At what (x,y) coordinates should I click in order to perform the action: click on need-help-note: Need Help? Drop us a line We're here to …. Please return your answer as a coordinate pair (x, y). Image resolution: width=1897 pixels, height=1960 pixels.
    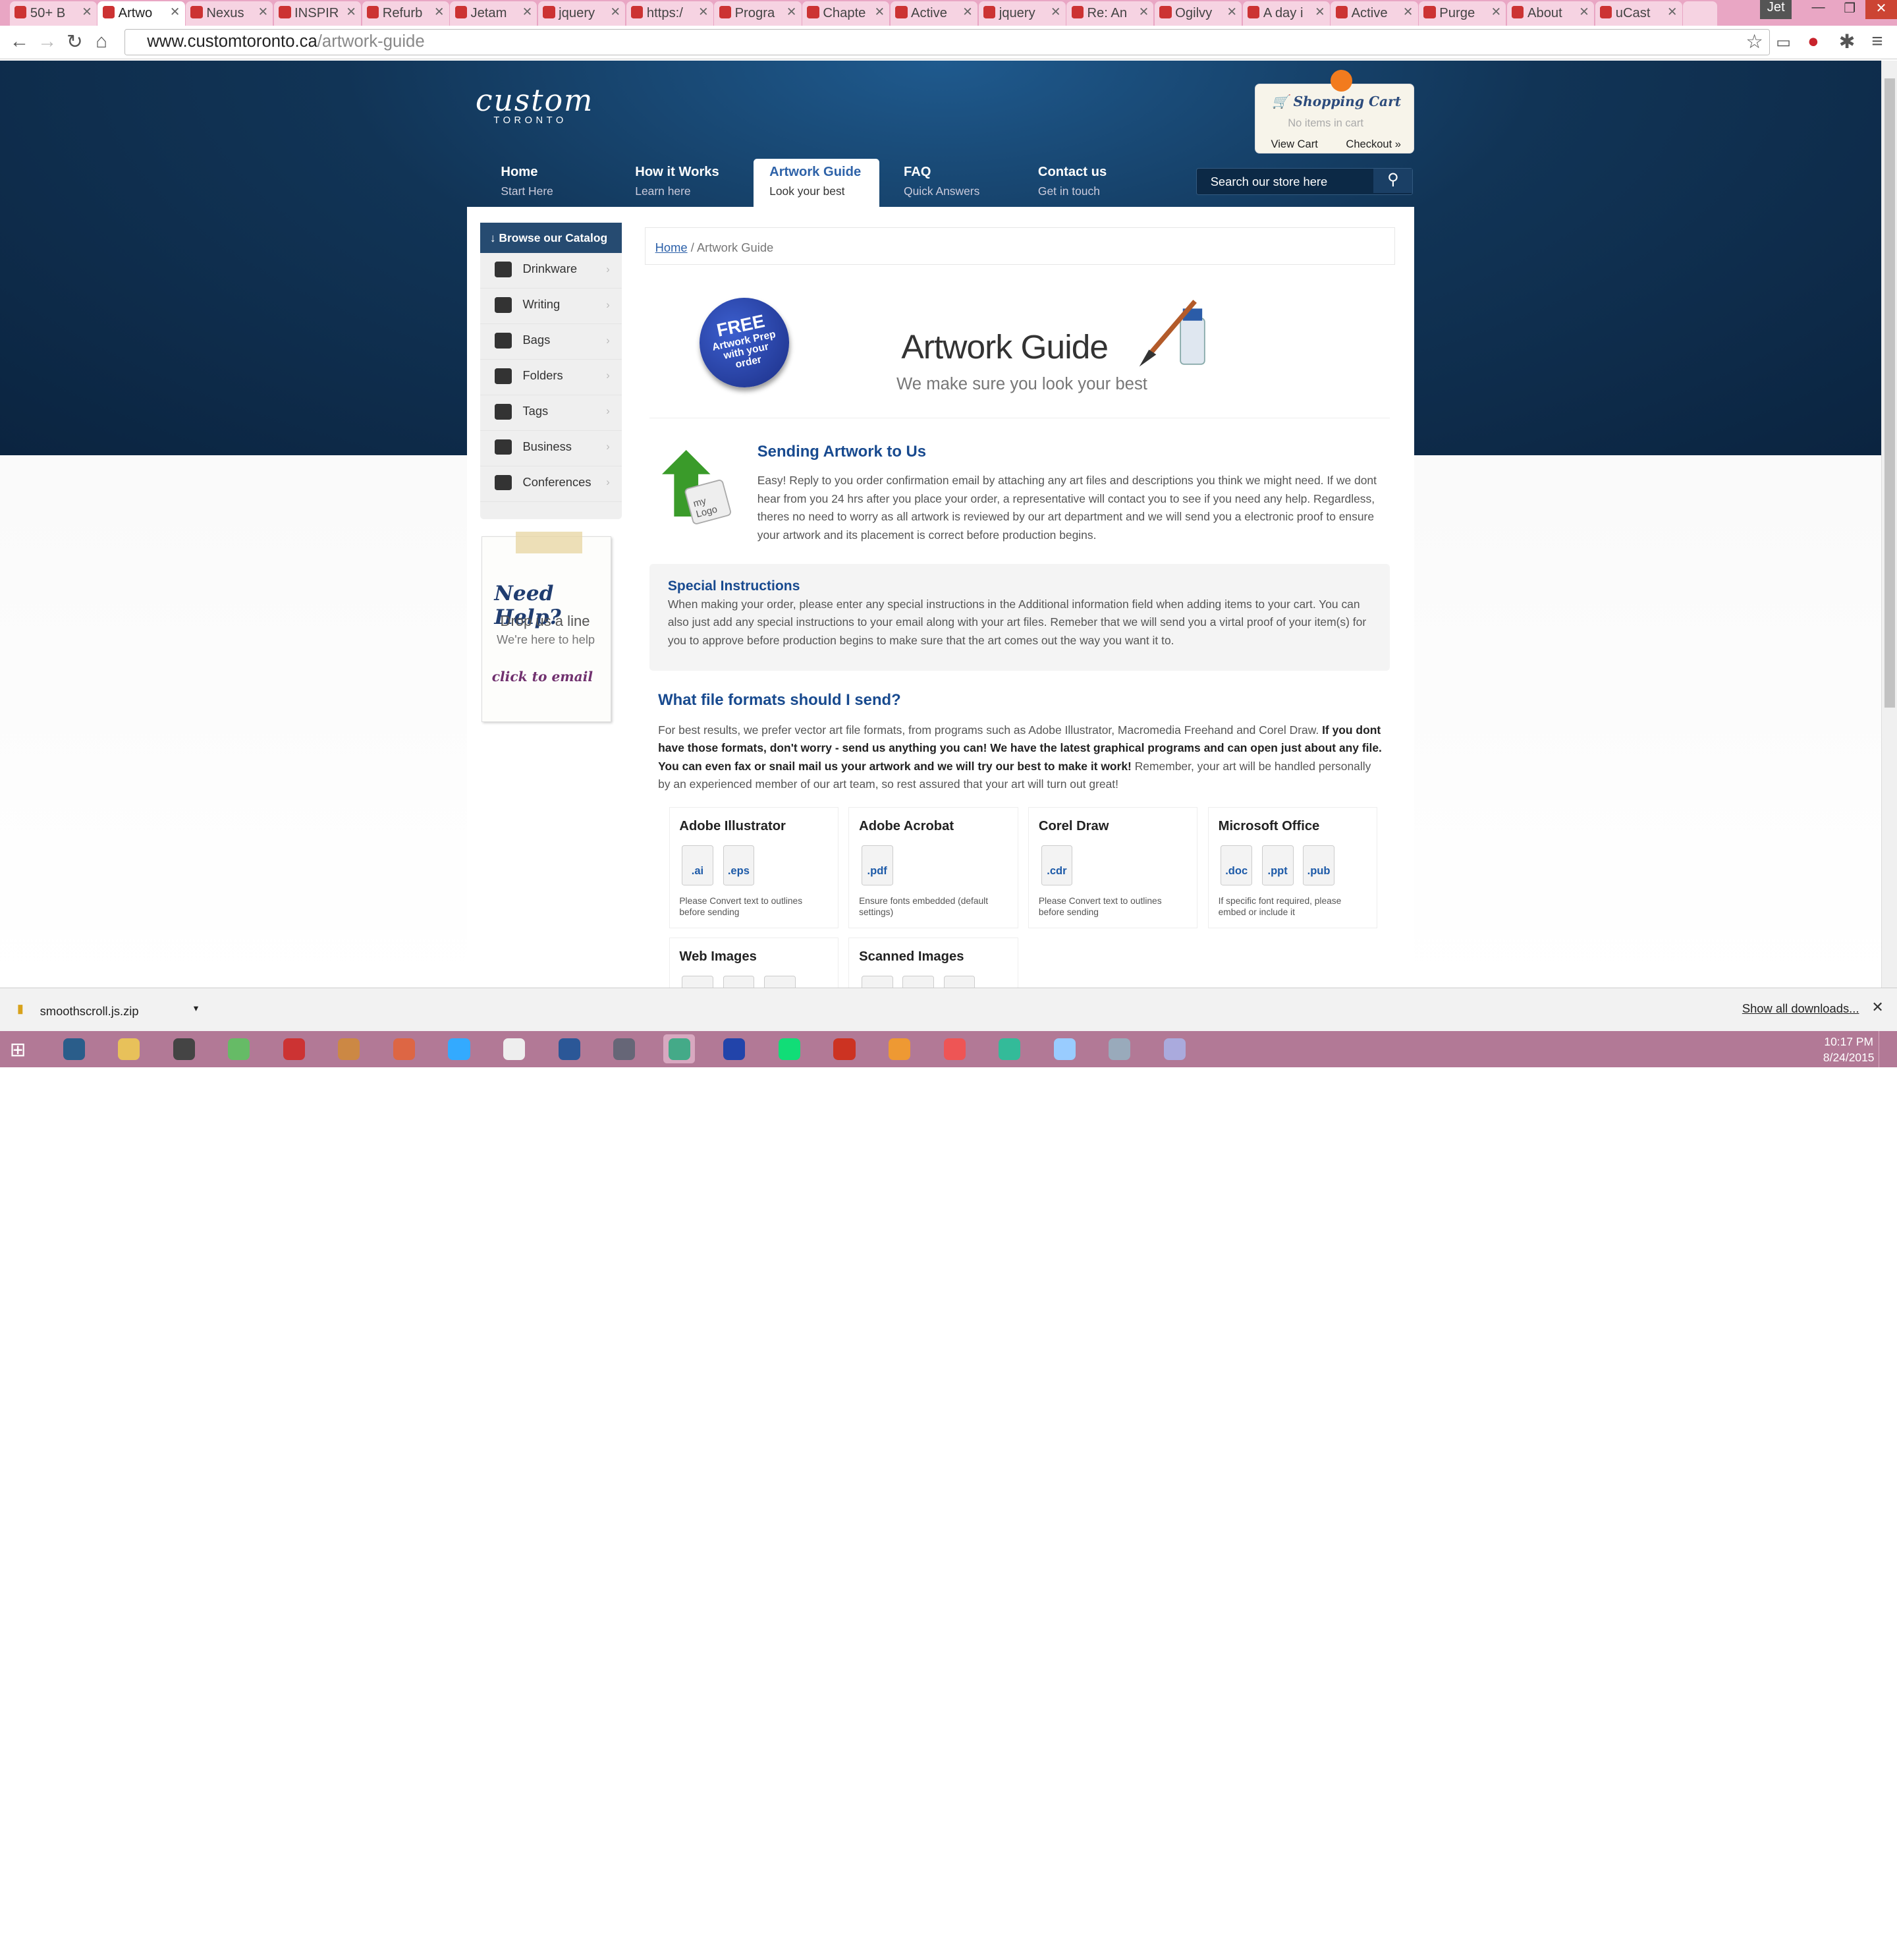
    Looking at the image, I should click on (546, 627).